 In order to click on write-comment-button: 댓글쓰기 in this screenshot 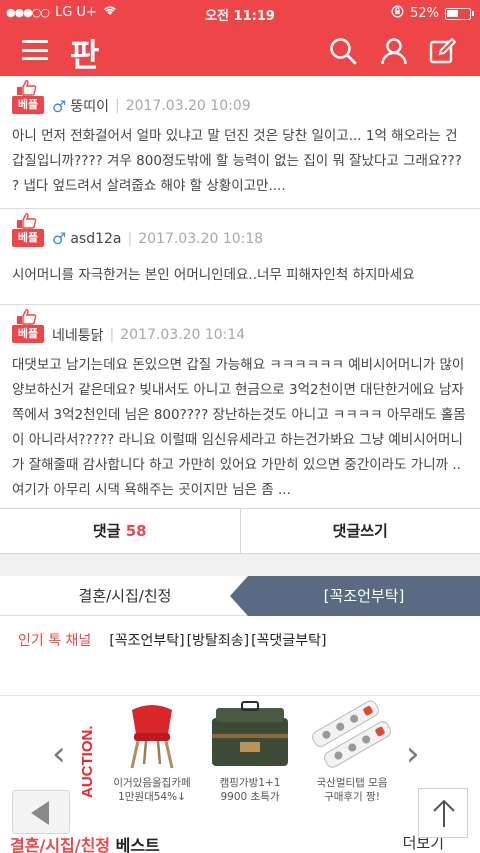, I will do `click(359, 531)`.